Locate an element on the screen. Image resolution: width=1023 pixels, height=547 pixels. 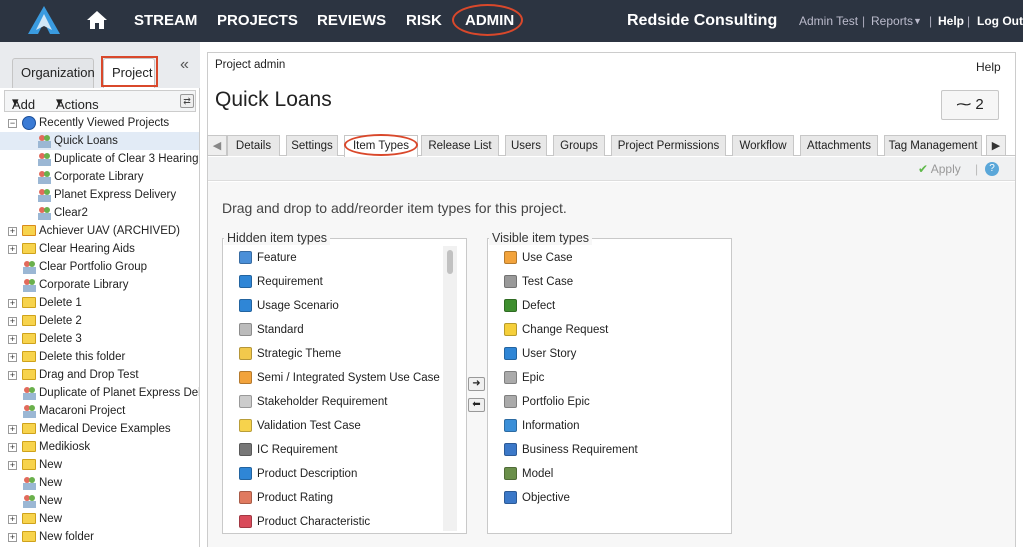
refresh-icon: ⇄ is located at coordinates (187, 101).